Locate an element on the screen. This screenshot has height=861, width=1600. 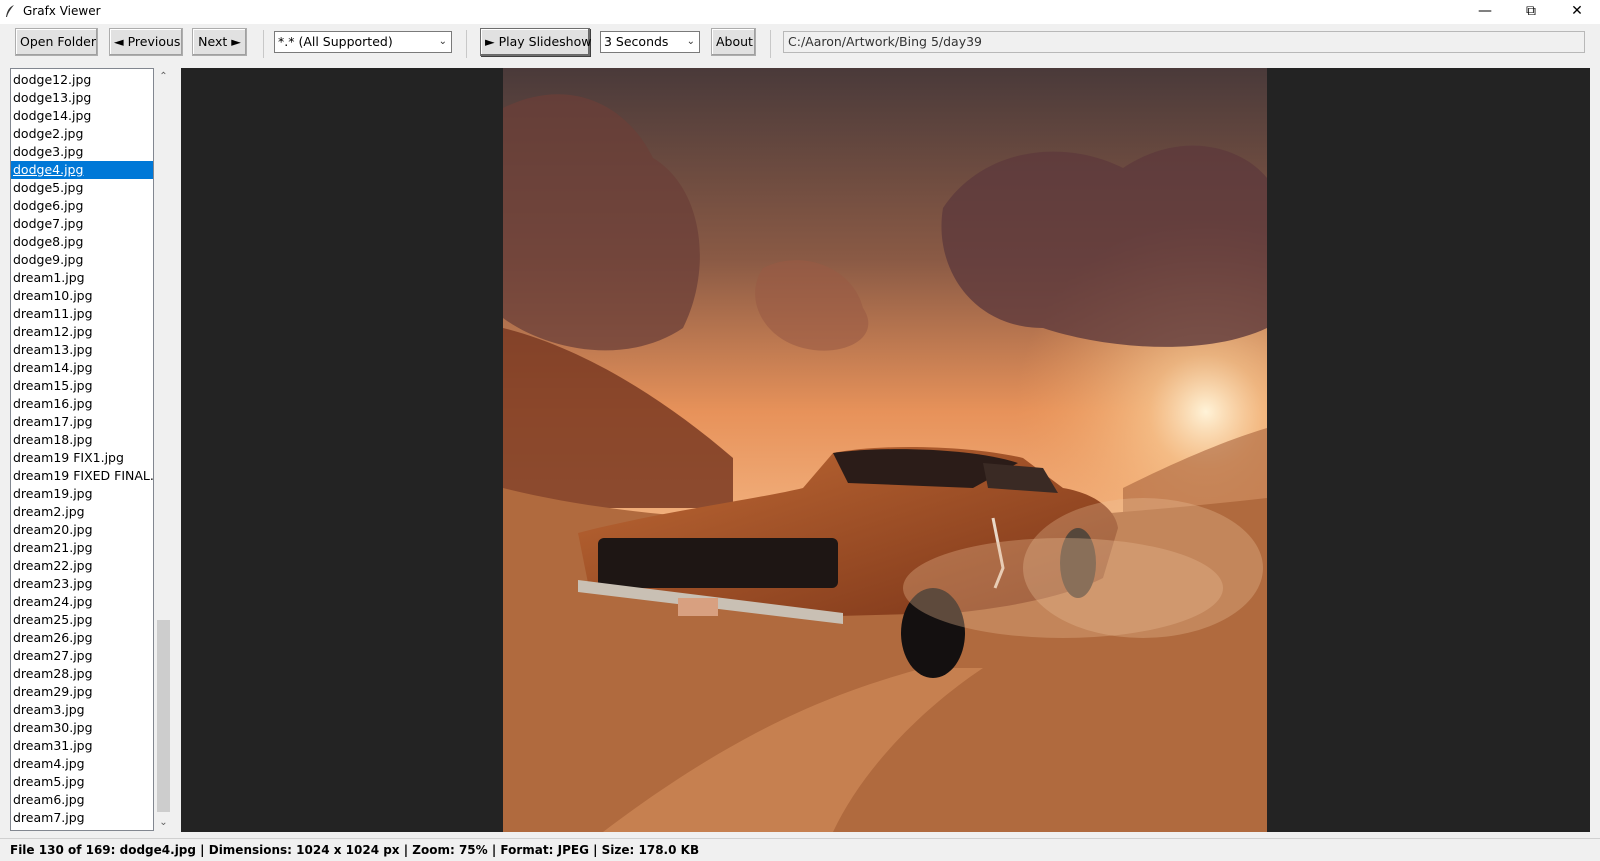
file-list-scrollbar: ⌃ ⌄ is located at coordinates (163, 449).